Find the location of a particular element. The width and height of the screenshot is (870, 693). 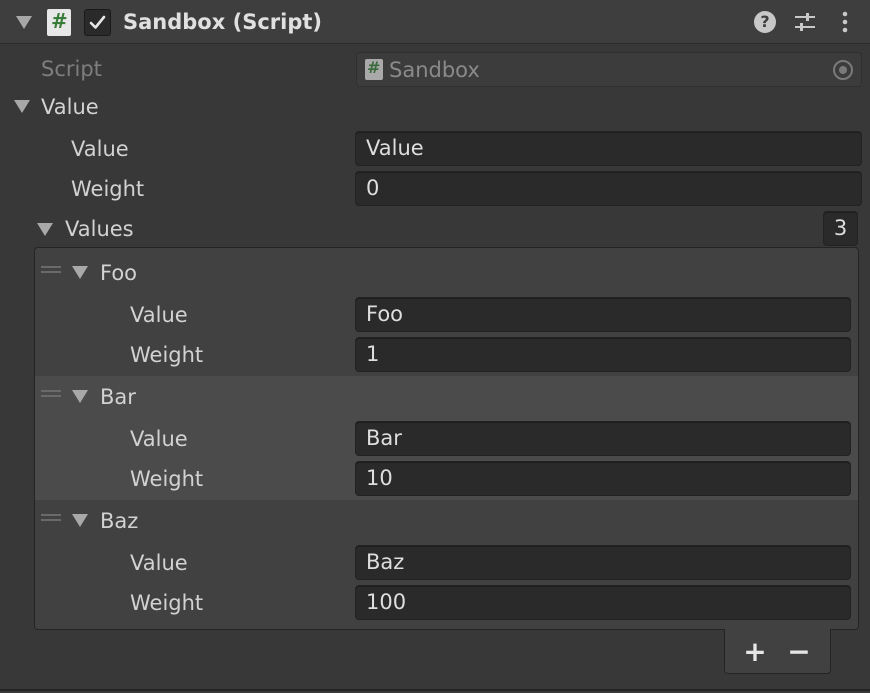

presets-icon is located at coordinates (805, 22).